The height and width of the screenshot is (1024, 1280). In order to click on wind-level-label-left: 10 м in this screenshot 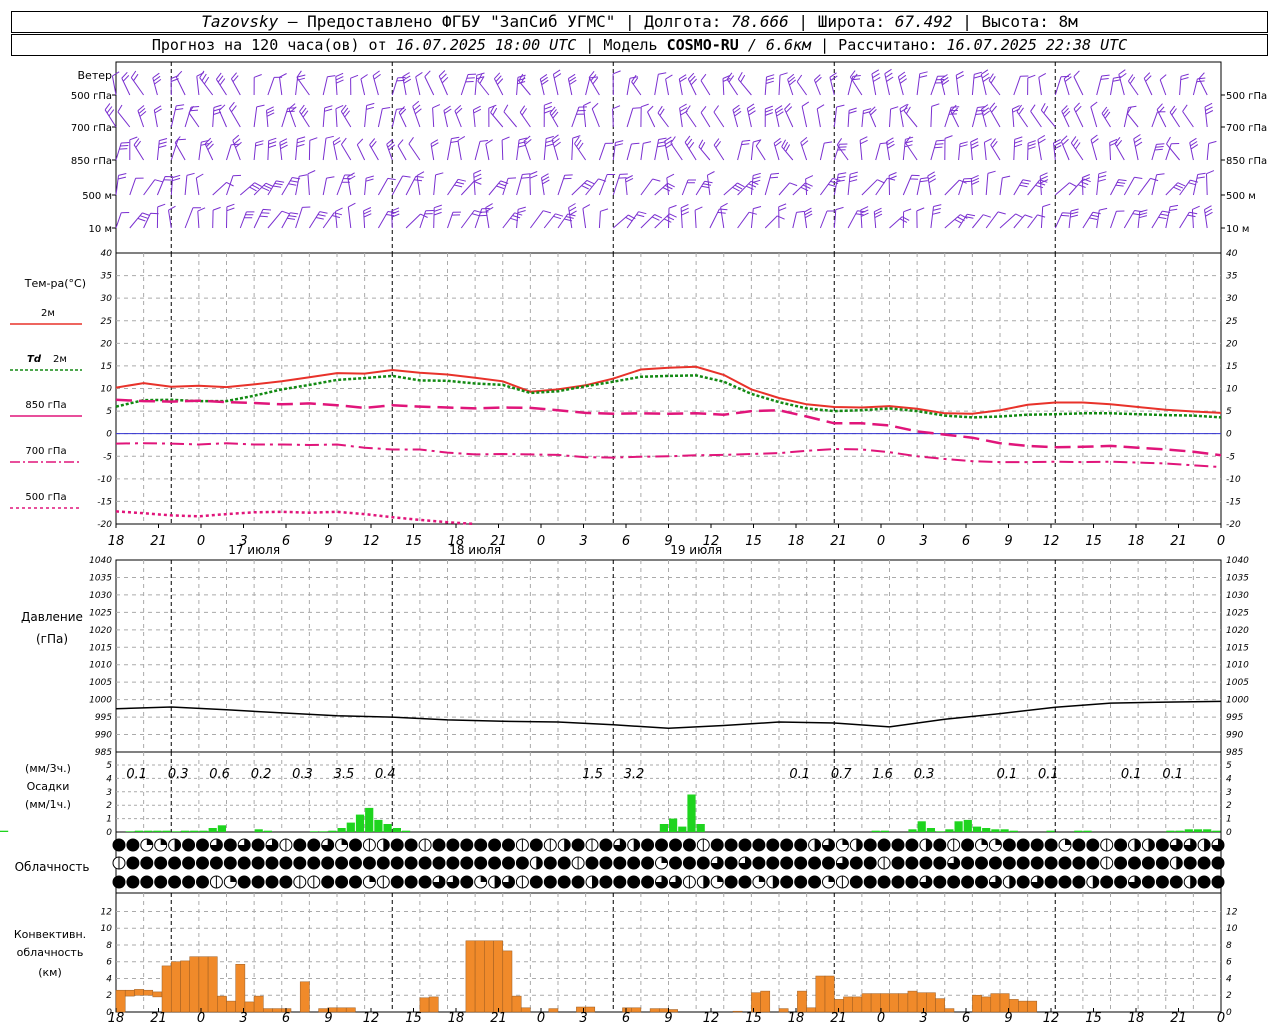, I will do `click(100, 229)`.